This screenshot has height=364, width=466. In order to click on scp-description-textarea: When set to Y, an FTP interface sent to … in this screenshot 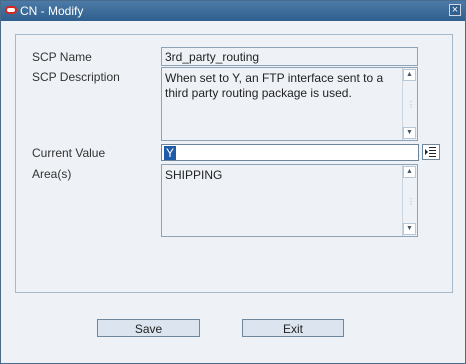, I will do `click(289, 104)`.